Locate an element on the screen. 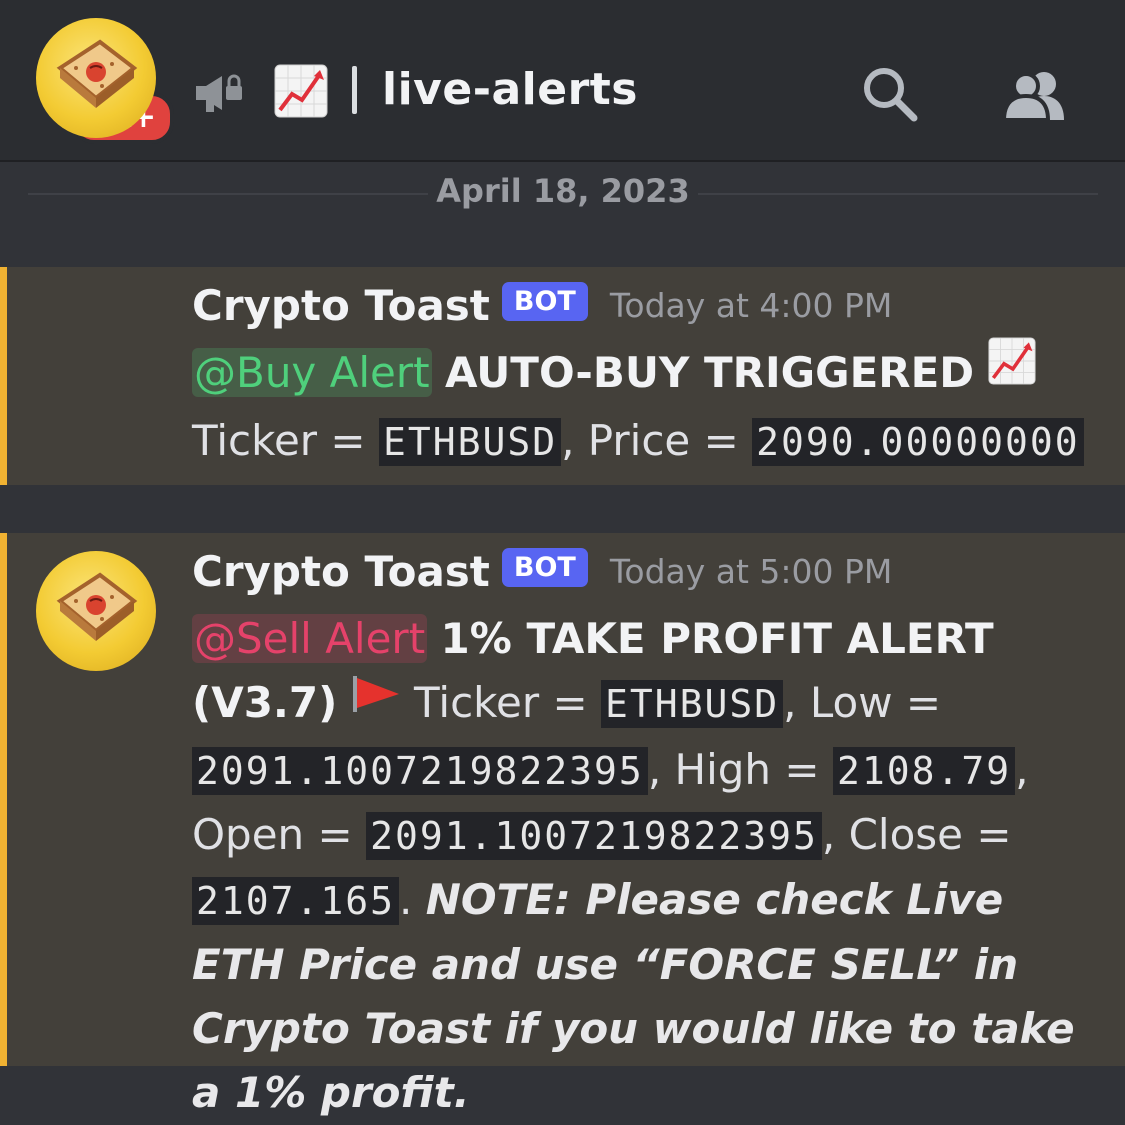  message-header: Crypto Toast BOT Today at 4:00 PM is located at coordinates (638, 311).